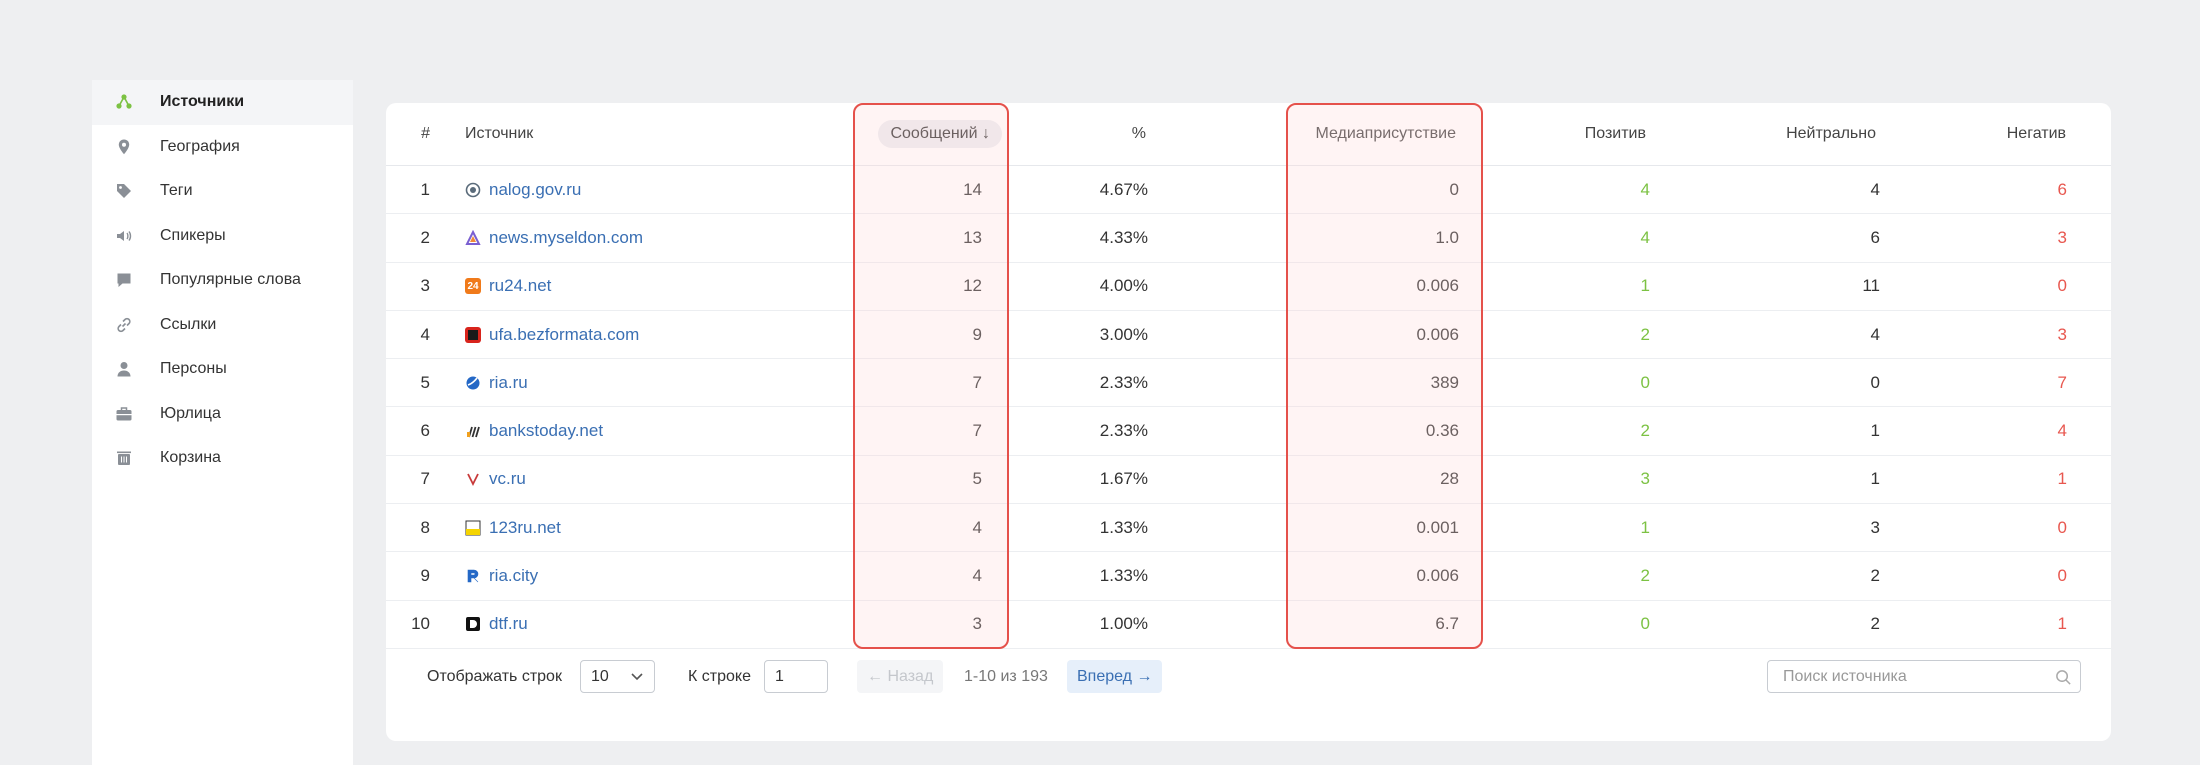 This screenshot has height=765, width=2200. Describe the element at coordinates (124, 369) in the screenshot. I see `person-icon` at that location.